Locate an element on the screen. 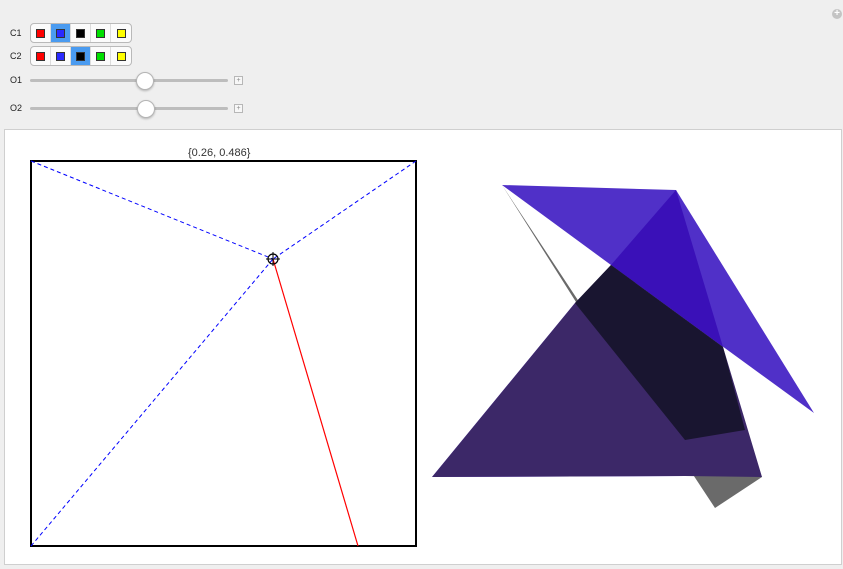  o2-slider-track is located at coordinates (129, 108).